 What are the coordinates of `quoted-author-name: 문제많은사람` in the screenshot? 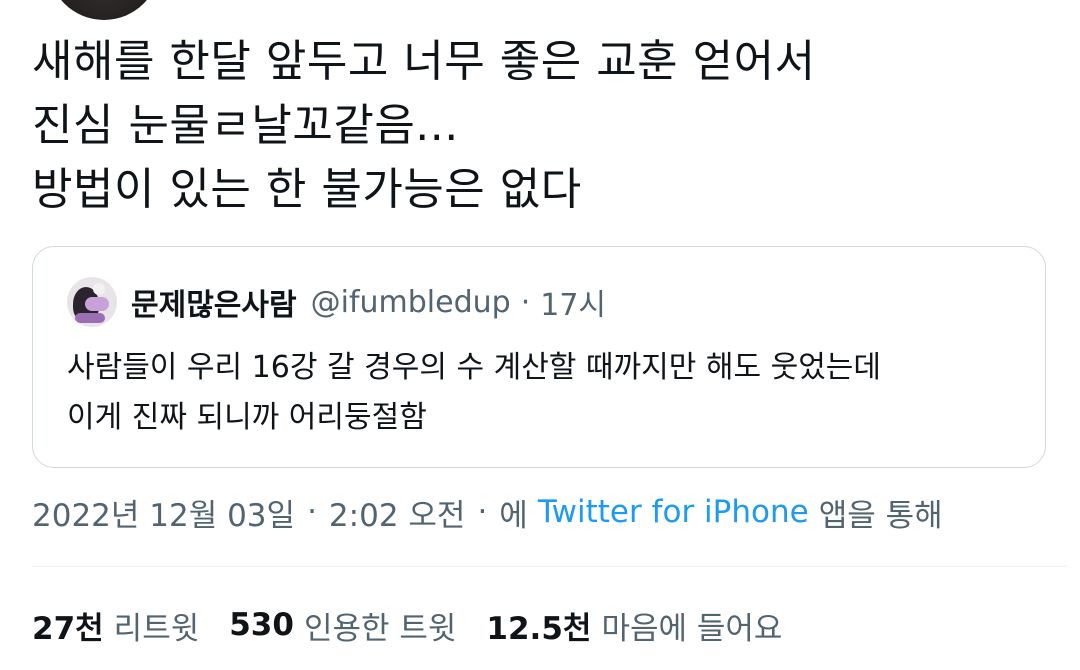 It's located at (214, 302).